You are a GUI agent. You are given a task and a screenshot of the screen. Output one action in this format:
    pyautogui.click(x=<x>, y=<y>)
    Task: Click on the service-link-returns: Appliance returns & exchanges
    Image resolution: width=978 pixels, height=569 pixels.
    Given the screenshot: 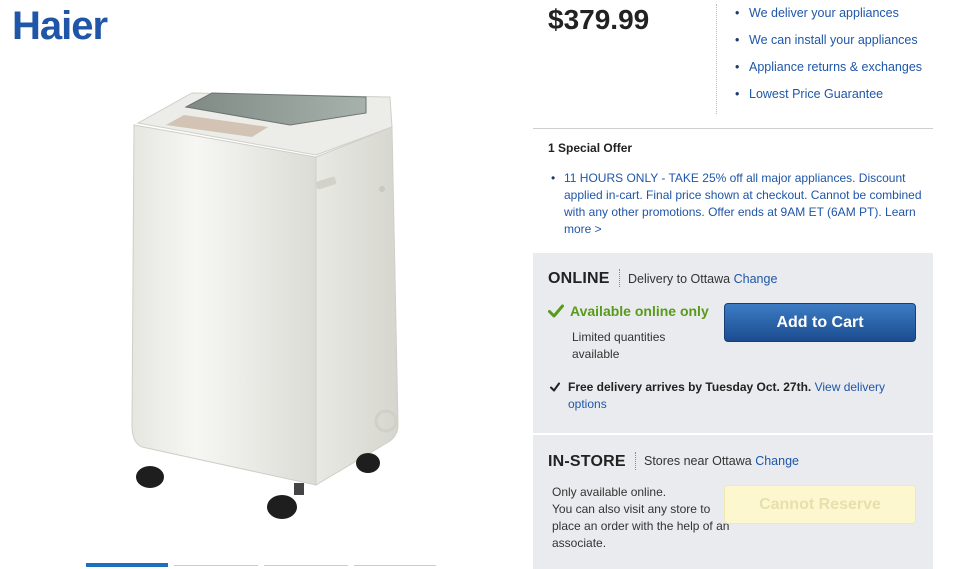 What is the action you would take?
    pyautogui.click(x=828, y=71)
    